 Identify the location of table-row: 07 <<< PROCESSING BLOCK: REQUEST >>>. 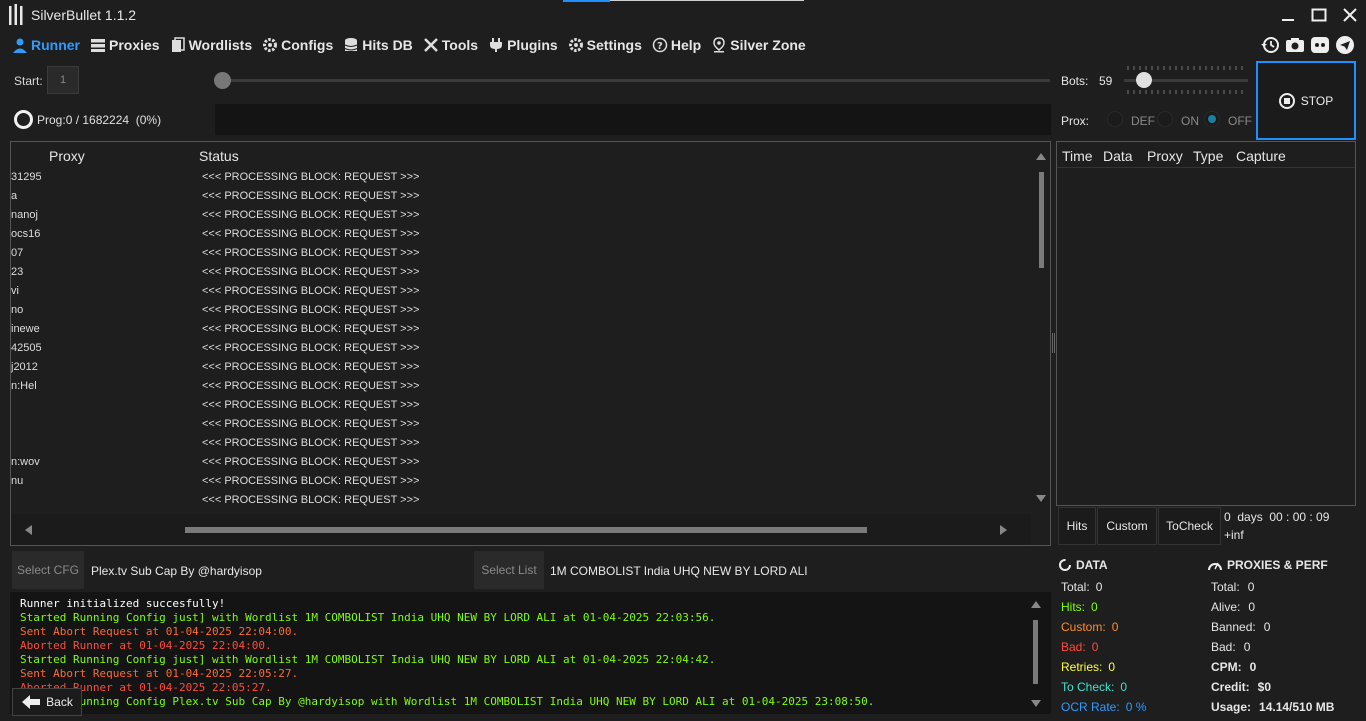
(521, 253).